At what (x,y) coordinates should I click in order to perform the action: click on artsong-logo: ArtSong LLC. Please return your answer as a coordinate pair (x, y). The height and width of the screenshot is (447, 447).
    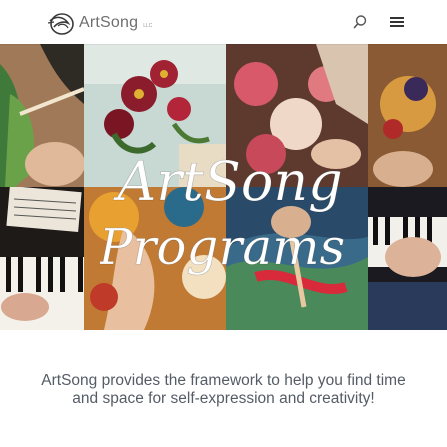
    Looking at the image, I should click on (99, 23).